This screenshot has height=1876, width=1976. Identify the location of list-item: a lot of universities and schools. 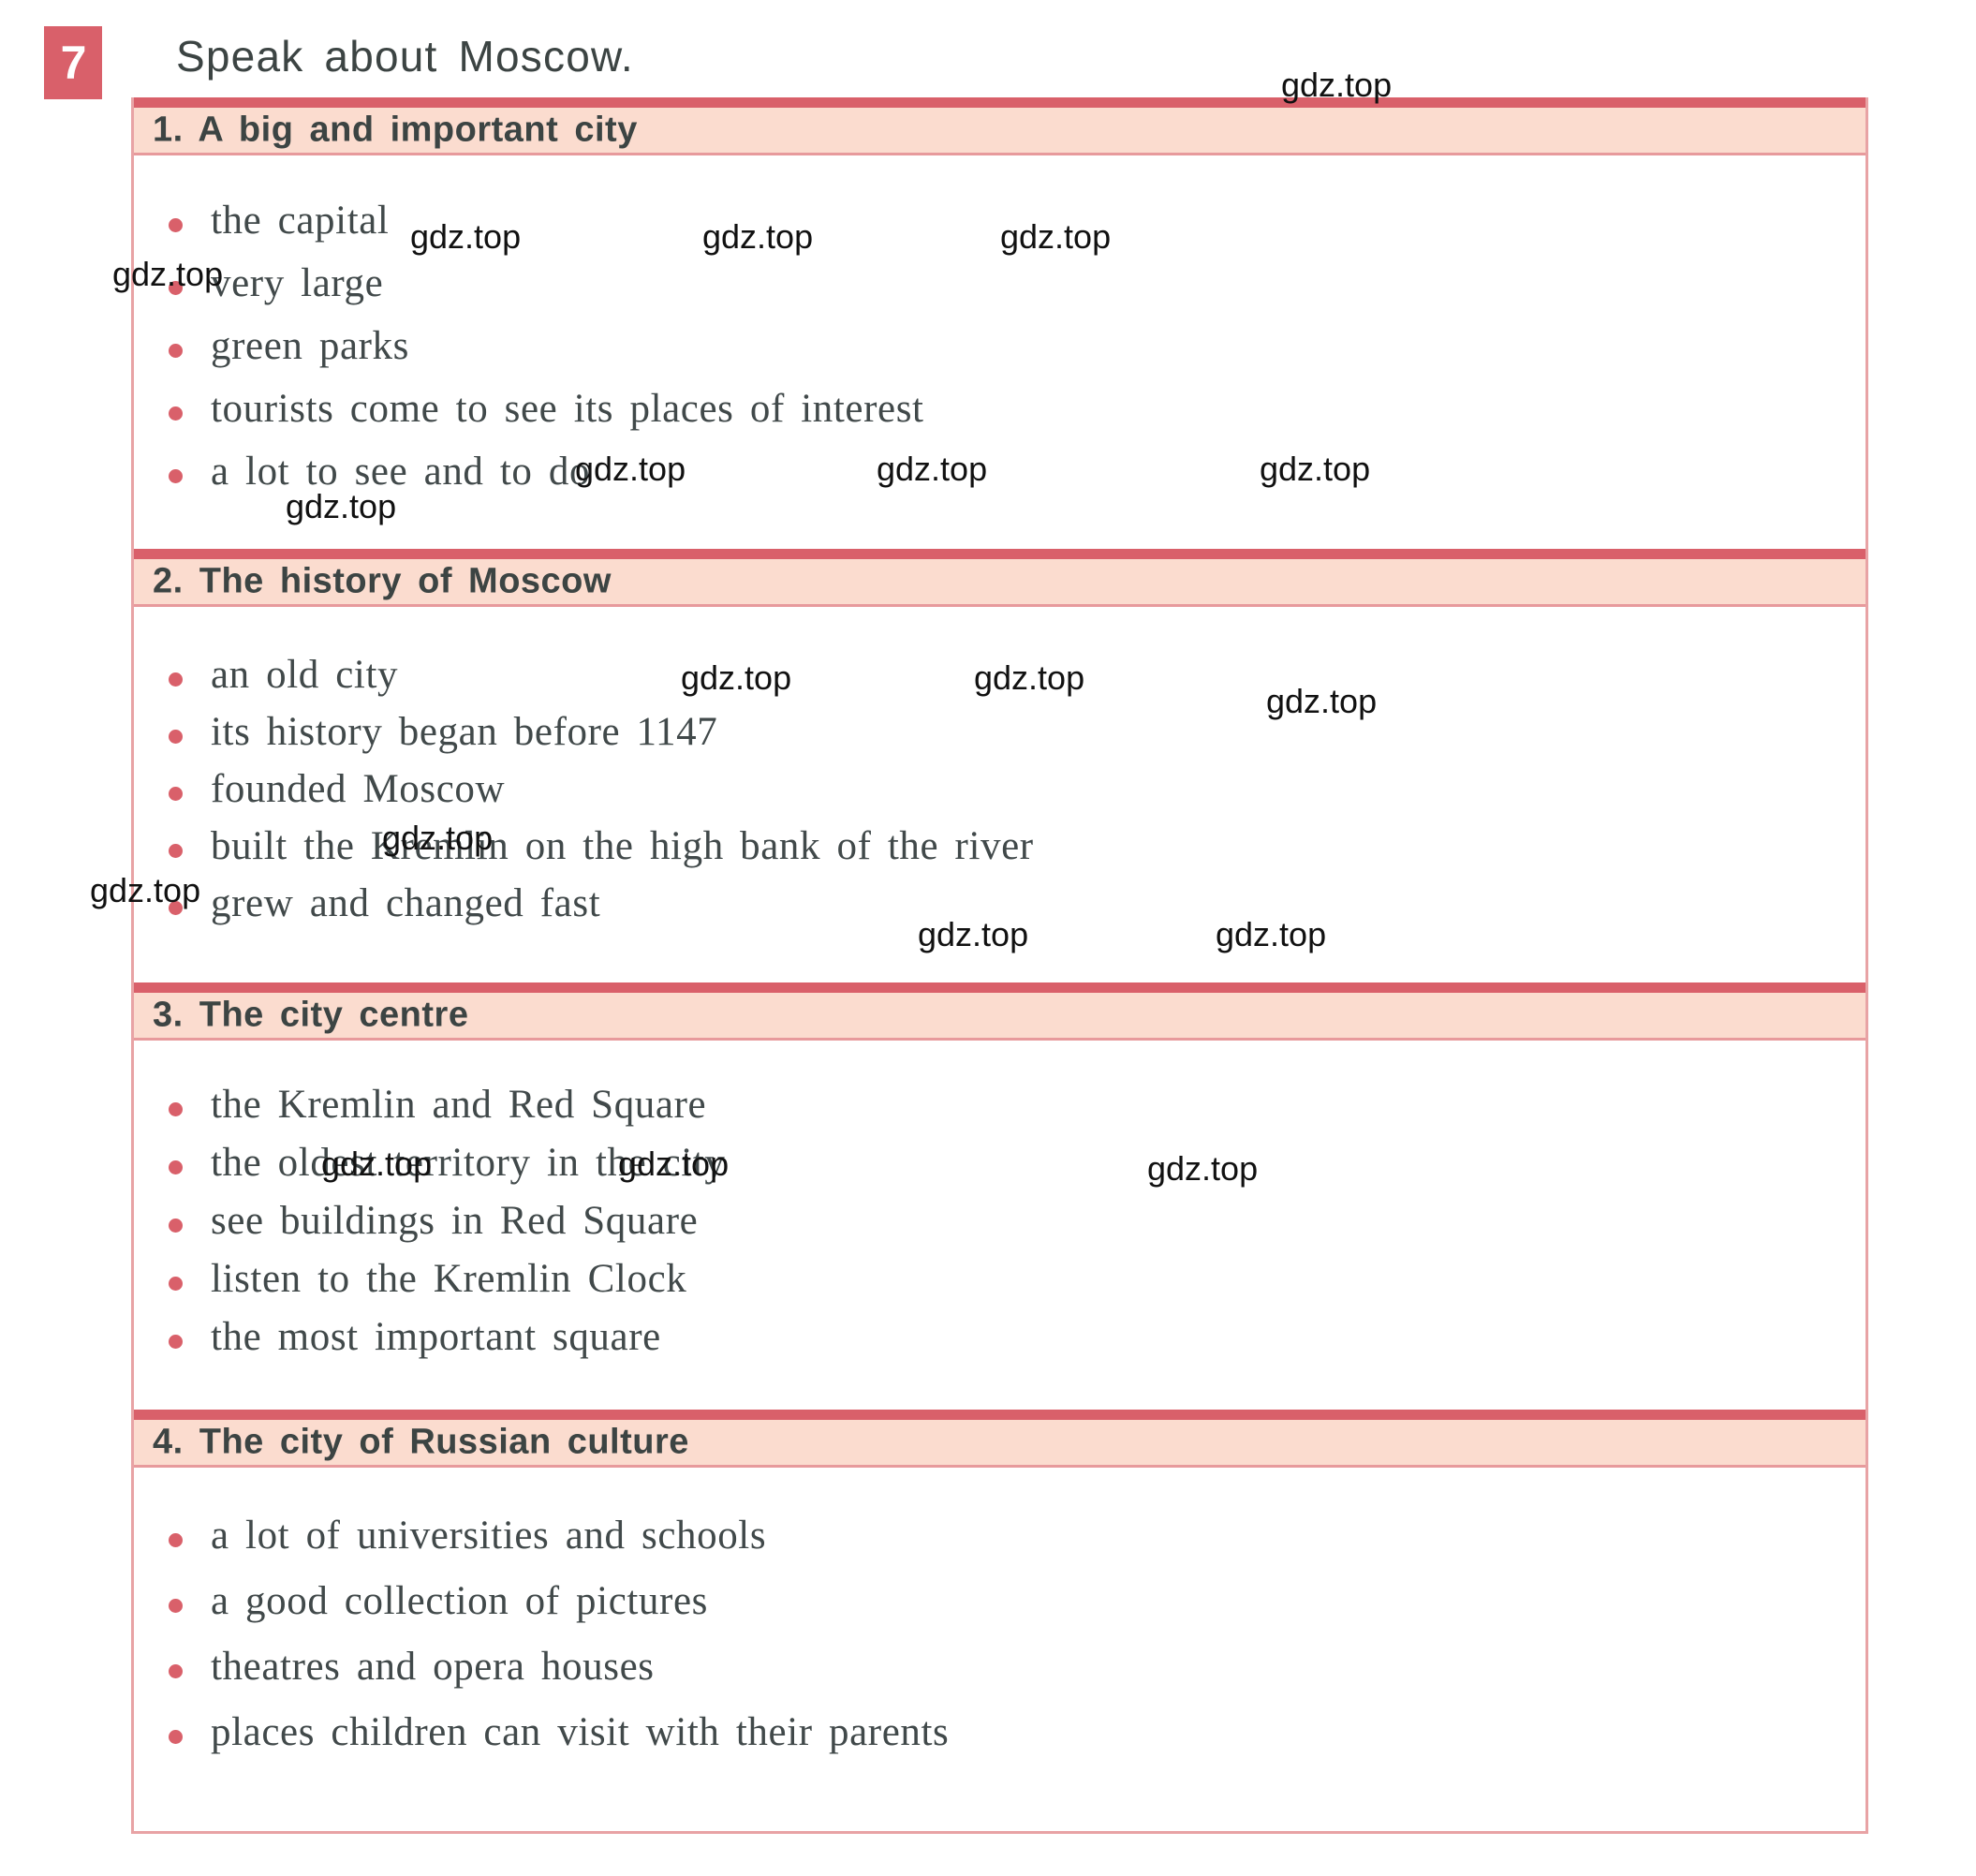
(999, 1536).